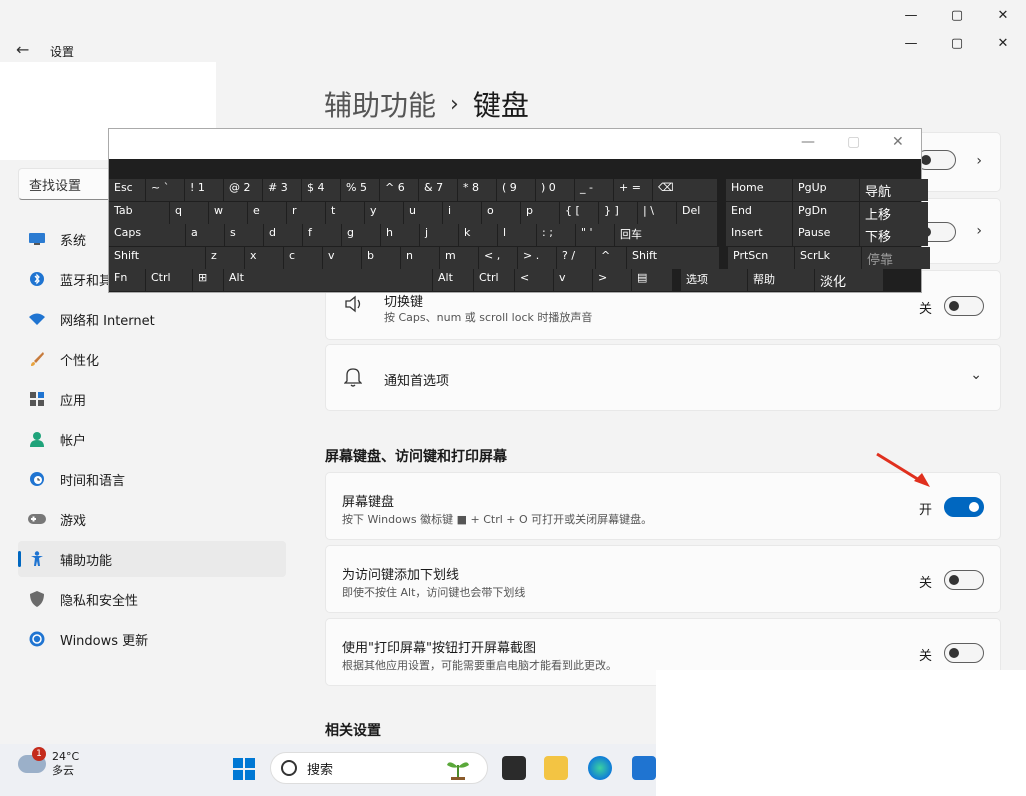 This screenshot has height=796, width=1026. What do you see at coordinates (127, 280) in the screenshot?
I see `osk-key: Fn` at bounding box center [127, 280].